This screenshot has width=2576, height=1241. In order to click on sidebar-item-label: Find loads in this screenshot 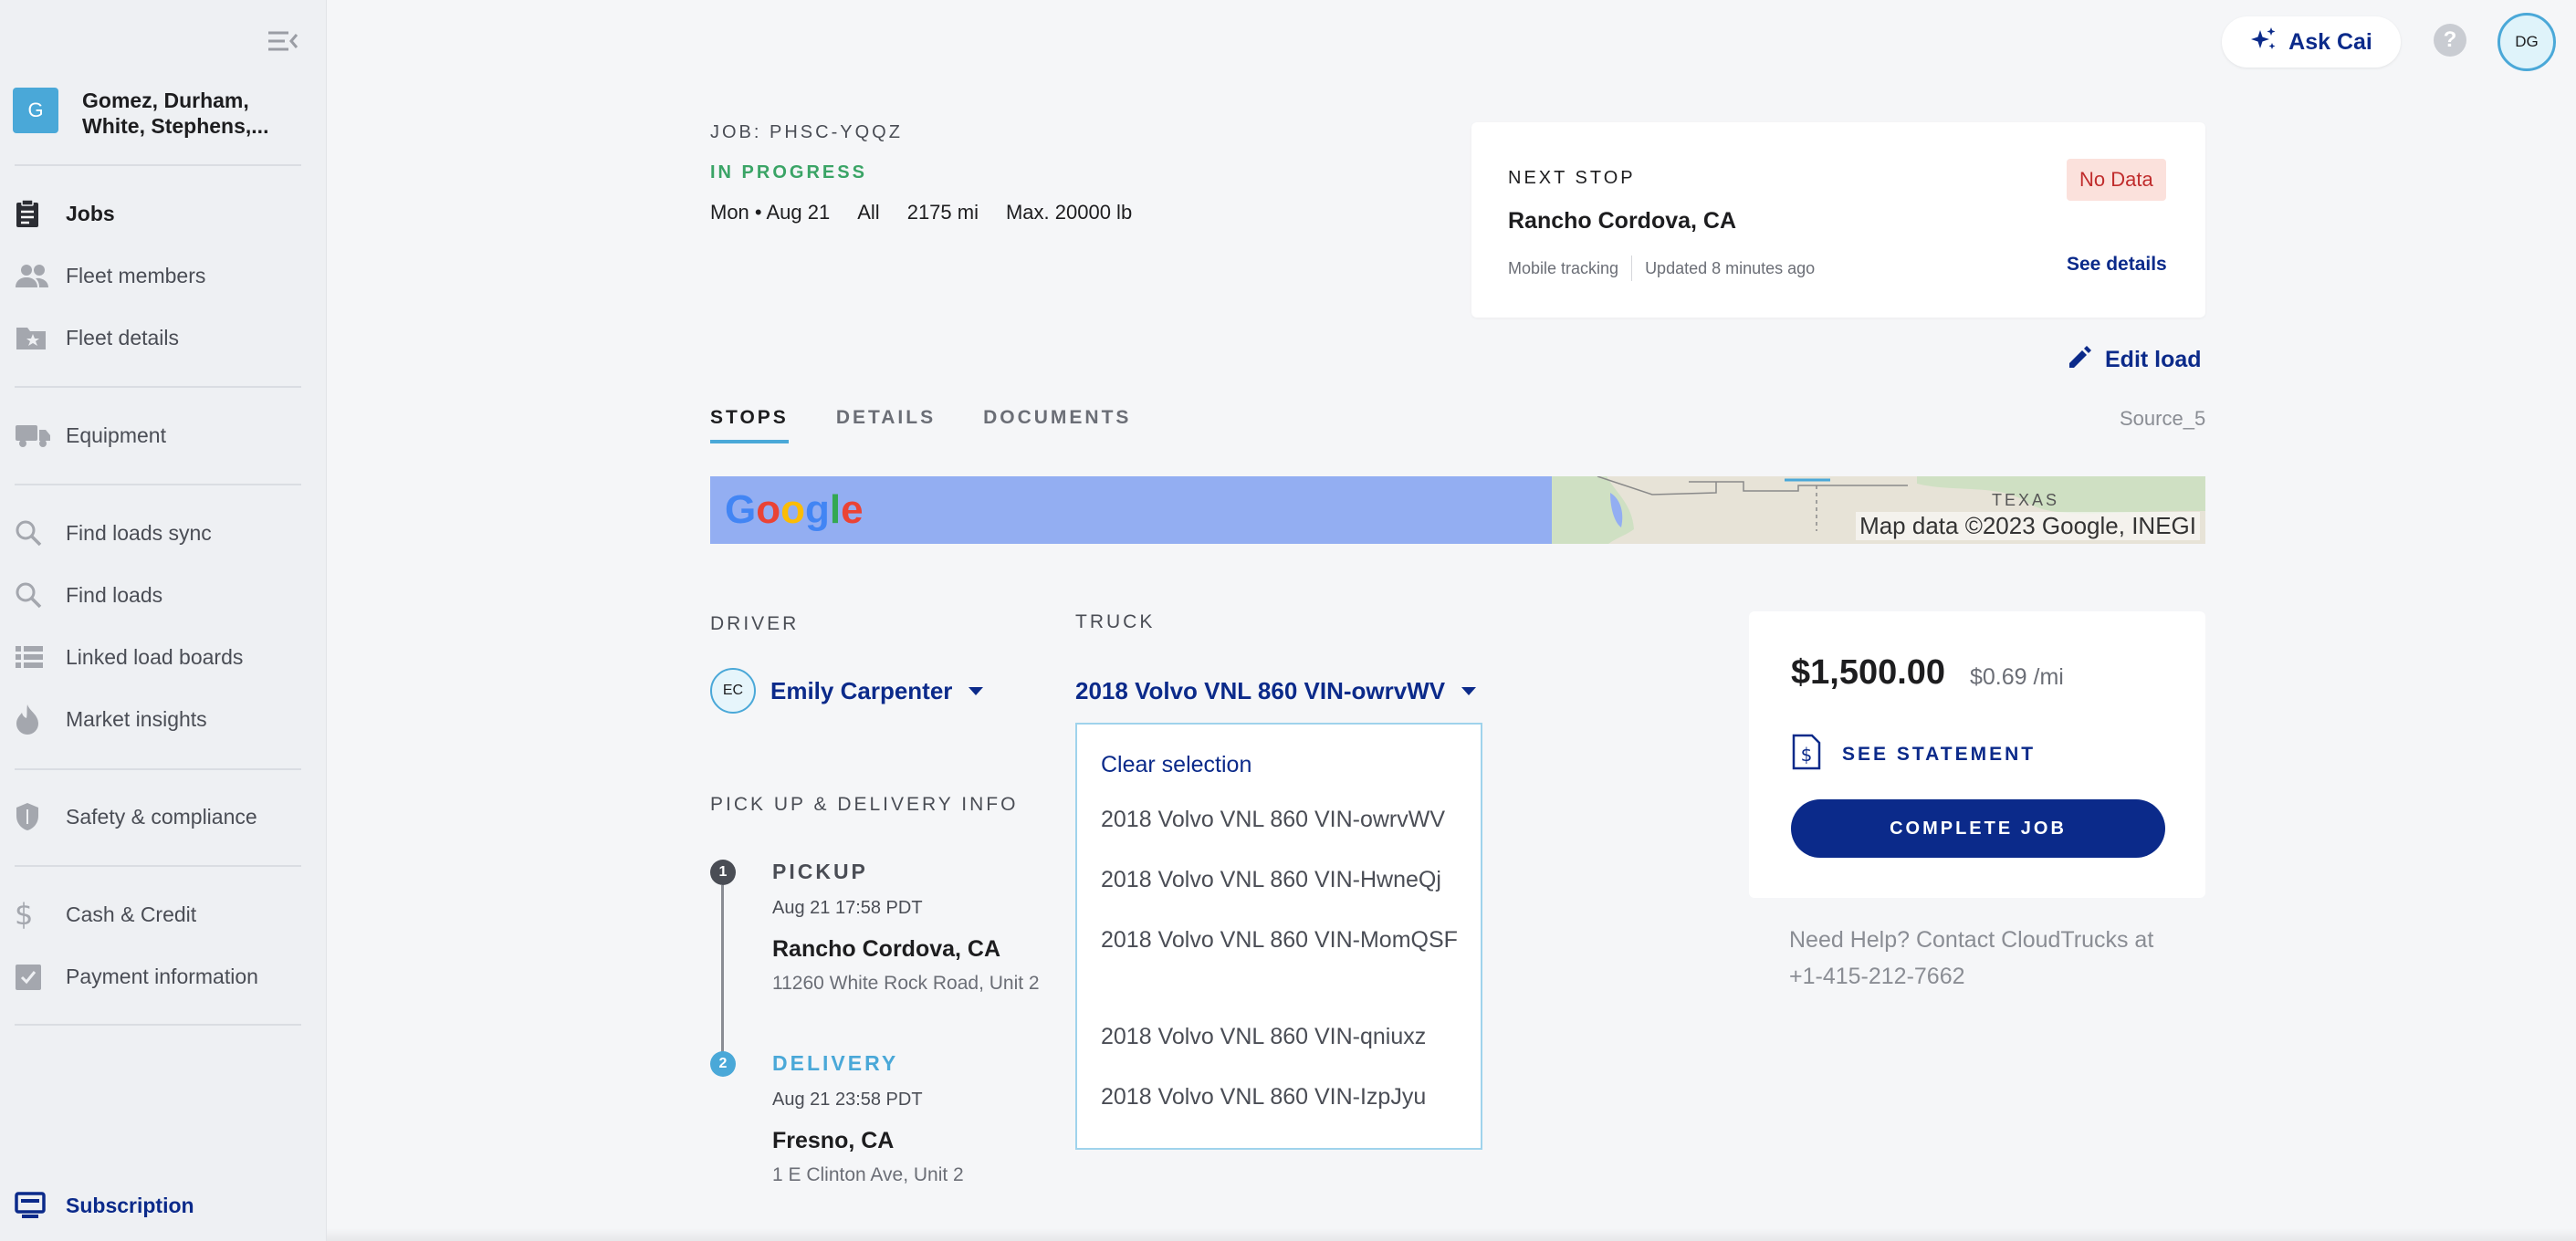, I will do `click(115, 594)`.